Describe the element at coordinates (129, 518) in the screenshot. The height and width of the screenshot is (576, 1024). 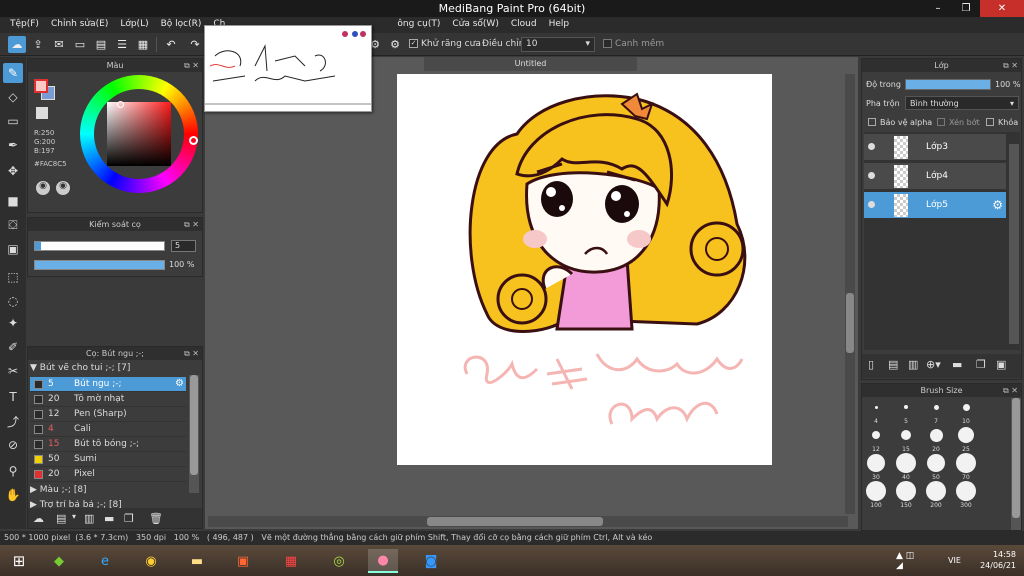
I see `duplicate-brush-icon: ❐` at that location.